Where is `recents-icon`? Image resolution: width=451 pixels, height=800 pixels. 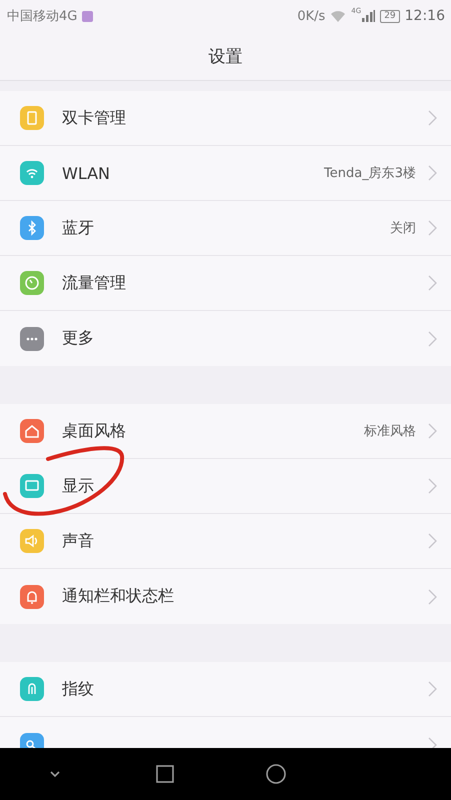 recents-icon is located at coordinates (165, 774).